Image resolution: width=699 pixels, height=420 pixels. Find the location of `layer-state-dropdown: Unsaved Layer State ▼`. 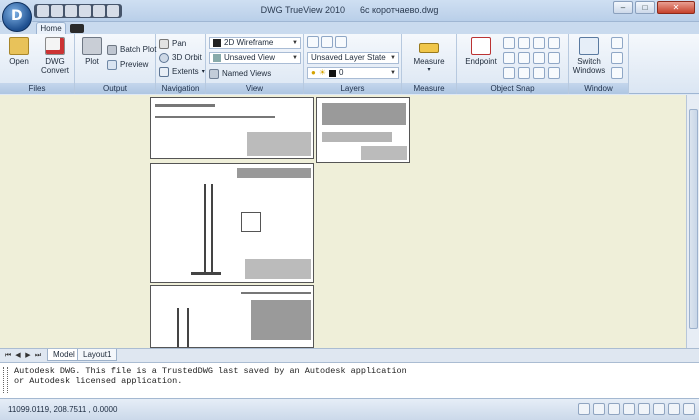

layer-state-dropdown: Unsaved Layer State ▼ is located at coordinates (353, 58).